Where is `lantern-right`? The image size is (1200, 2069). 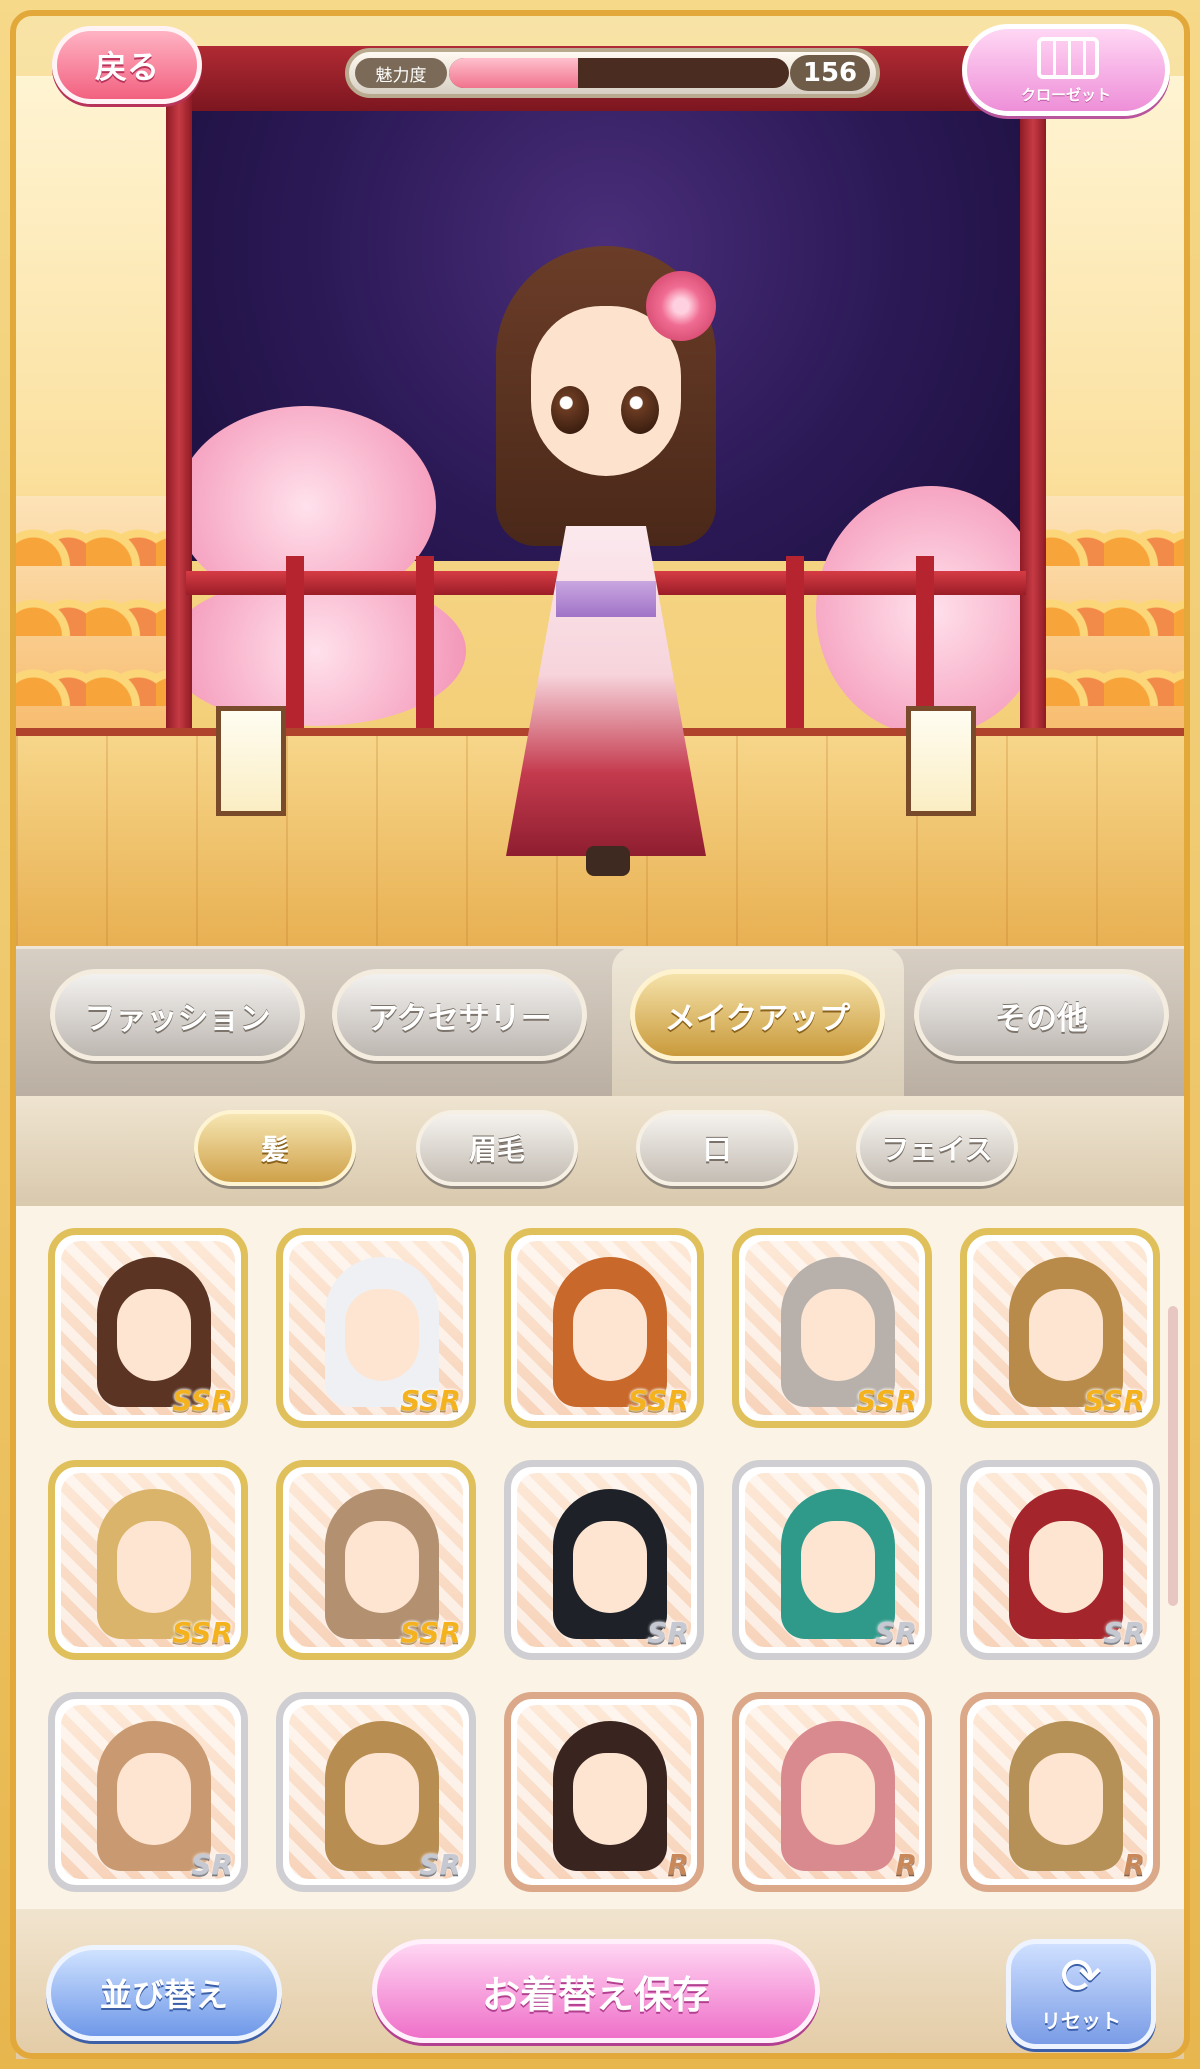
lantern-right is located at coordinates (941, 761).